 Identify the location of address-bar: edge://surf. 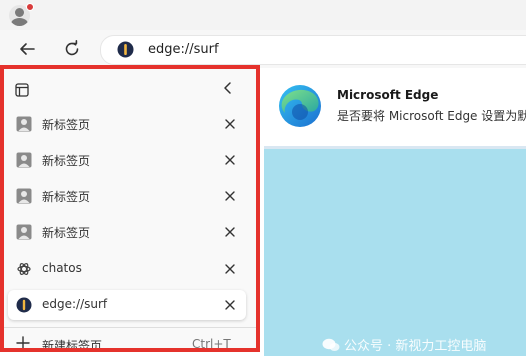
(313, 50).